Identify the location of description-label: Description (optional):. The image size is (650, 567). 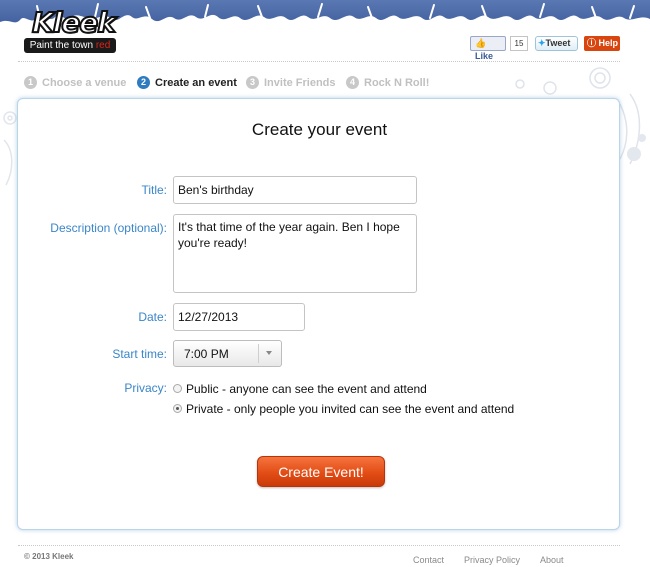
(108, 228).